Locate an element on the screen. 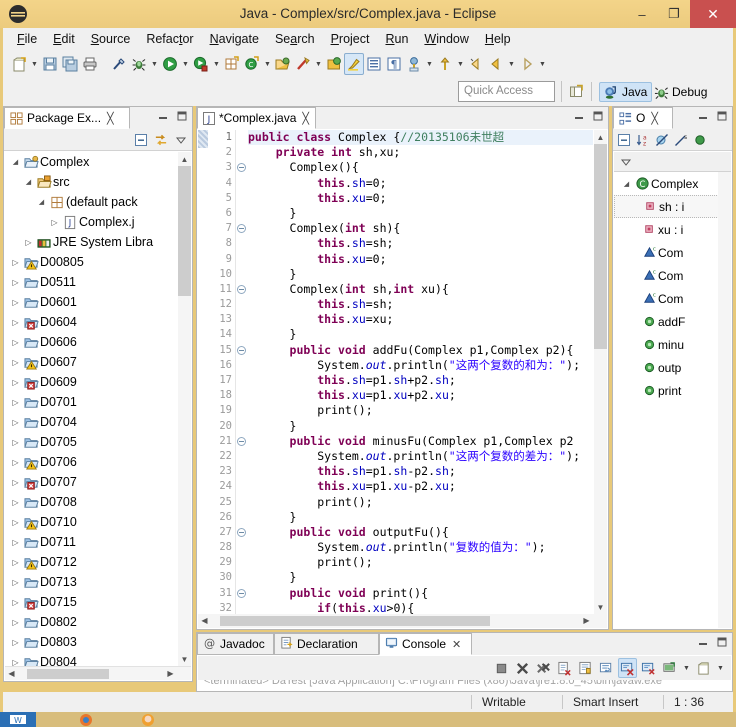 The height and width of the screenshot is (727, 736). save-all-icon is located at coordinates (70, 64).